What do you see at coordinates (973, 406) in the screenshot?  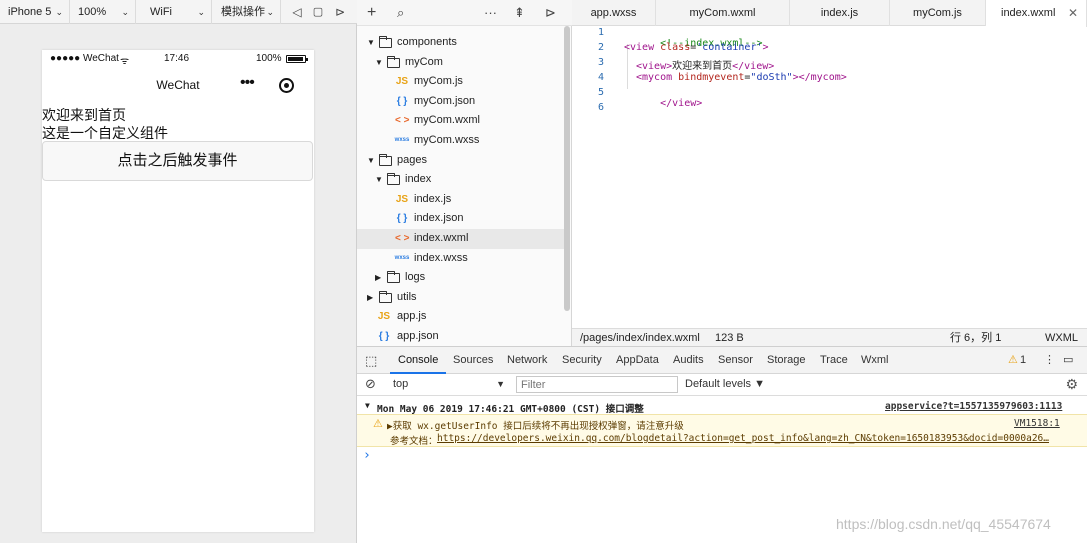 I see `source-link: appservice?t=1557135979603:1113` at bounding box center [973, 406].